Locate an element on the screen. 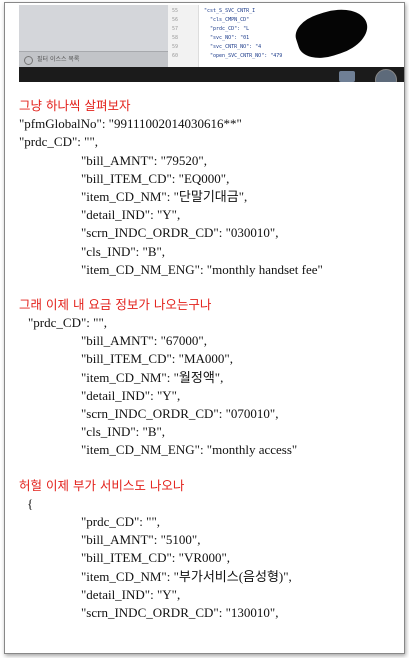 The image size is (409, 658). code-line-text: "cls_CMPN_CD" is located at coordinates (227, 20).